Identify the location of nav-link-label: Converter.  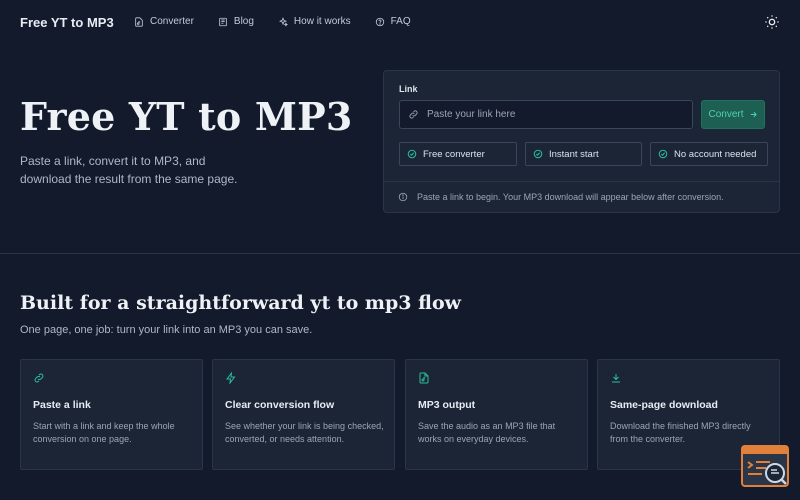
(172, 21).